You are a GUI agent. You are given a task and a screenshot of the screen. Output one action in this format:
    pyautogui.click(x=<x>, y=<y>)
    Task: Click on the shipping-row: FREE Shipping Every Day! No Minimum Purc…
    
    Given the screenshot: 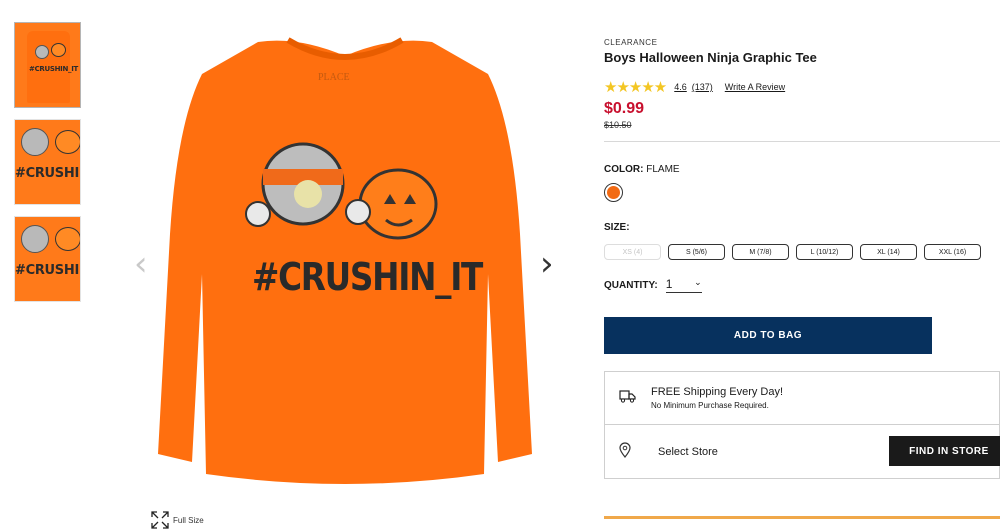 What is the action you would take?
    pyautogui.click(x=802, y=398)
    